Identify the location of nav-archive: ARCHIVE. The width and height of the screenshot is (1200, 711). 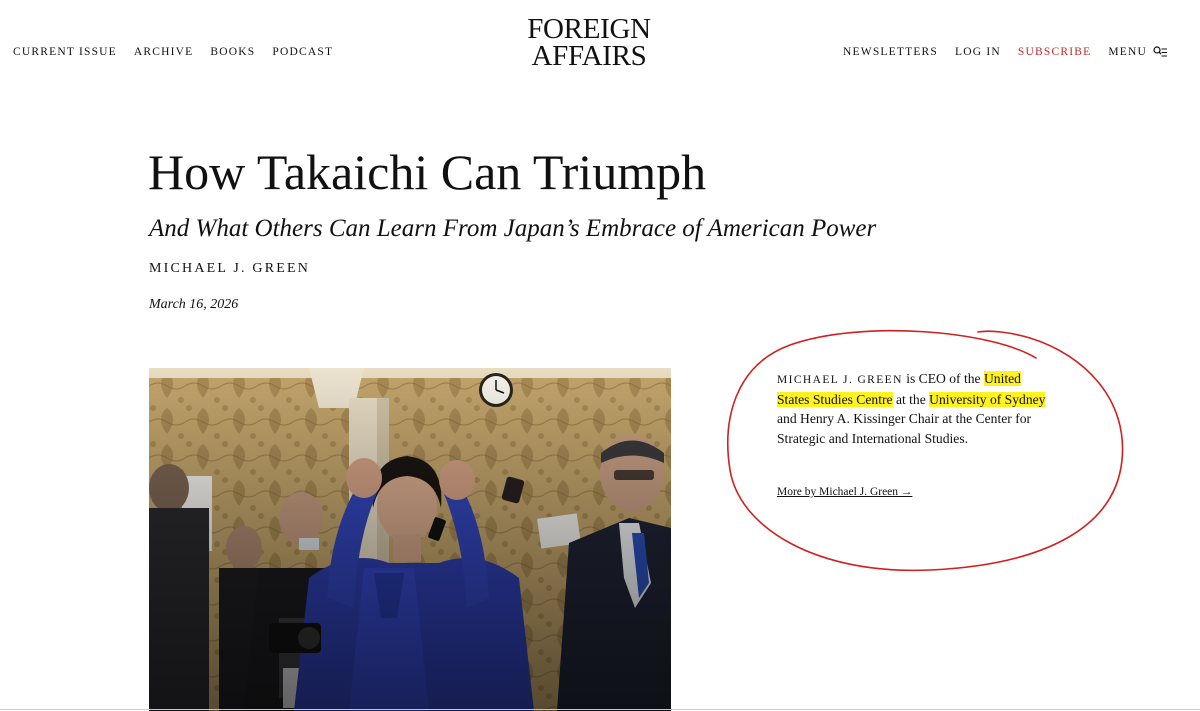
(164, 52).